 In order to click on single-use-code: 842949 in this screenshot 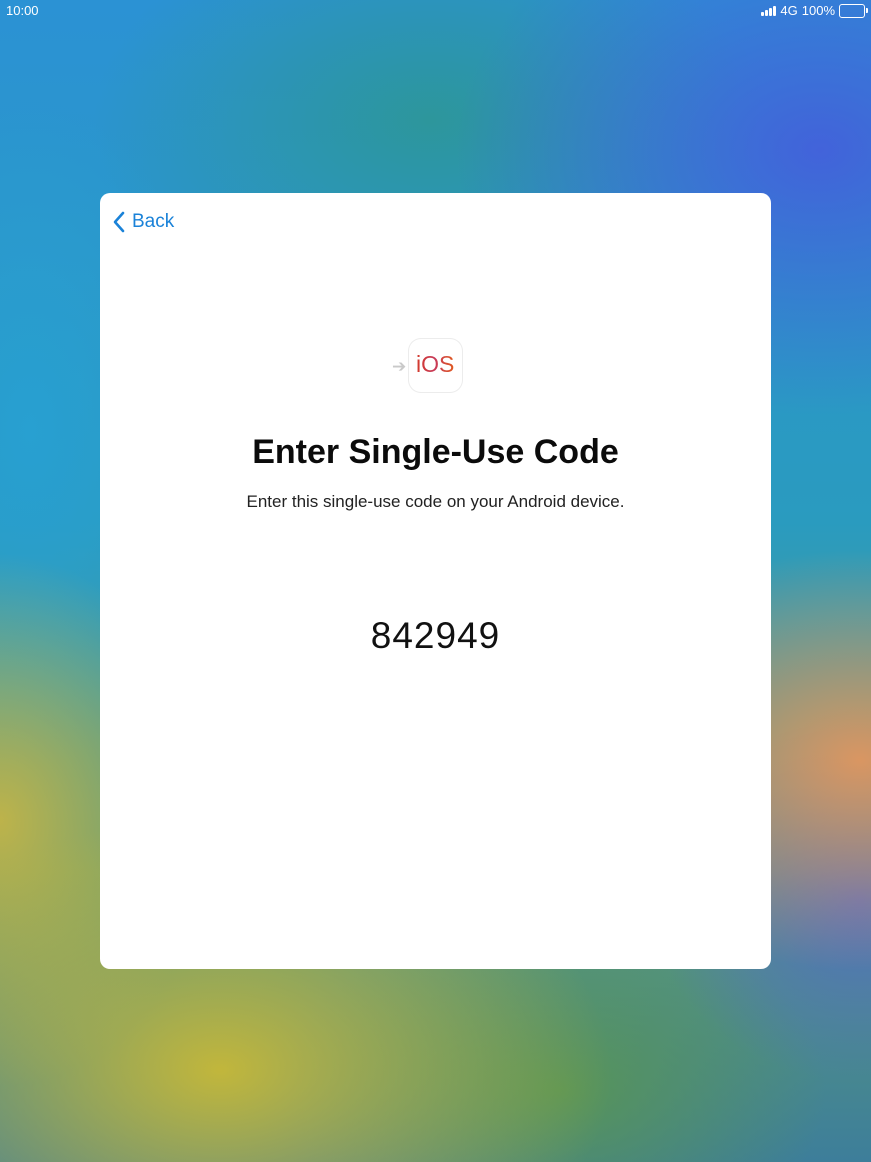, I will do `click(435, 635)`.